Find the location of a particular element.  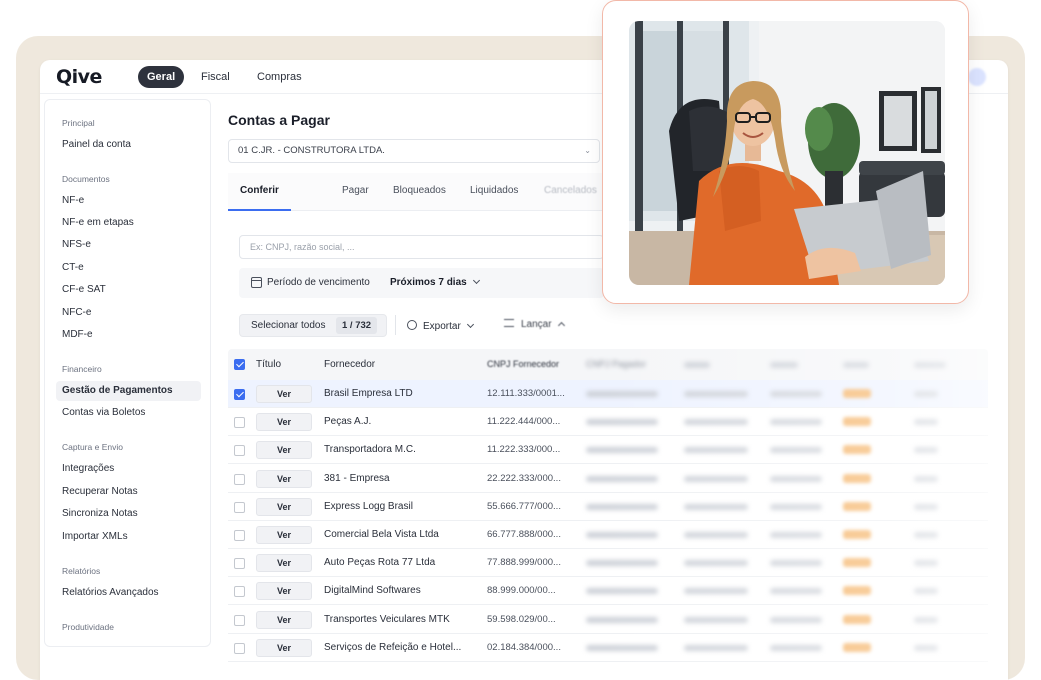

sidebar-item-nfce: NFC-e is located at coordinates (131, 313).